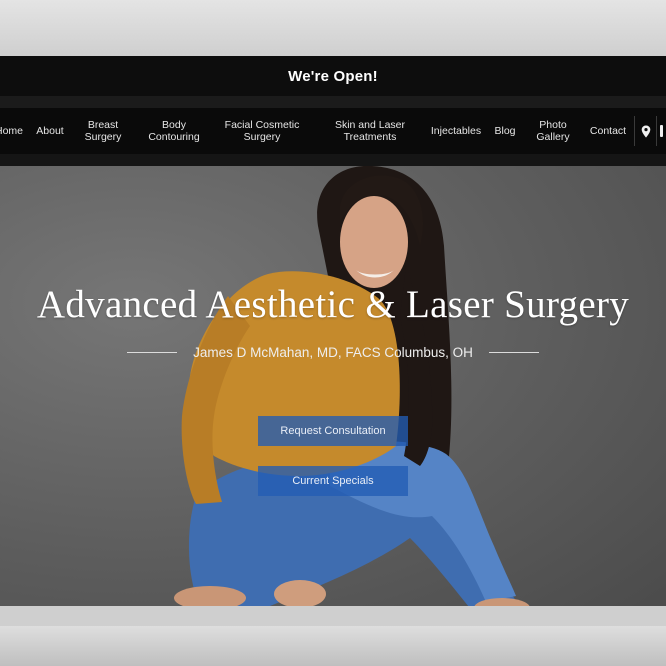  I want to click on current-specials-label: Current Specials, so click(333, 481).